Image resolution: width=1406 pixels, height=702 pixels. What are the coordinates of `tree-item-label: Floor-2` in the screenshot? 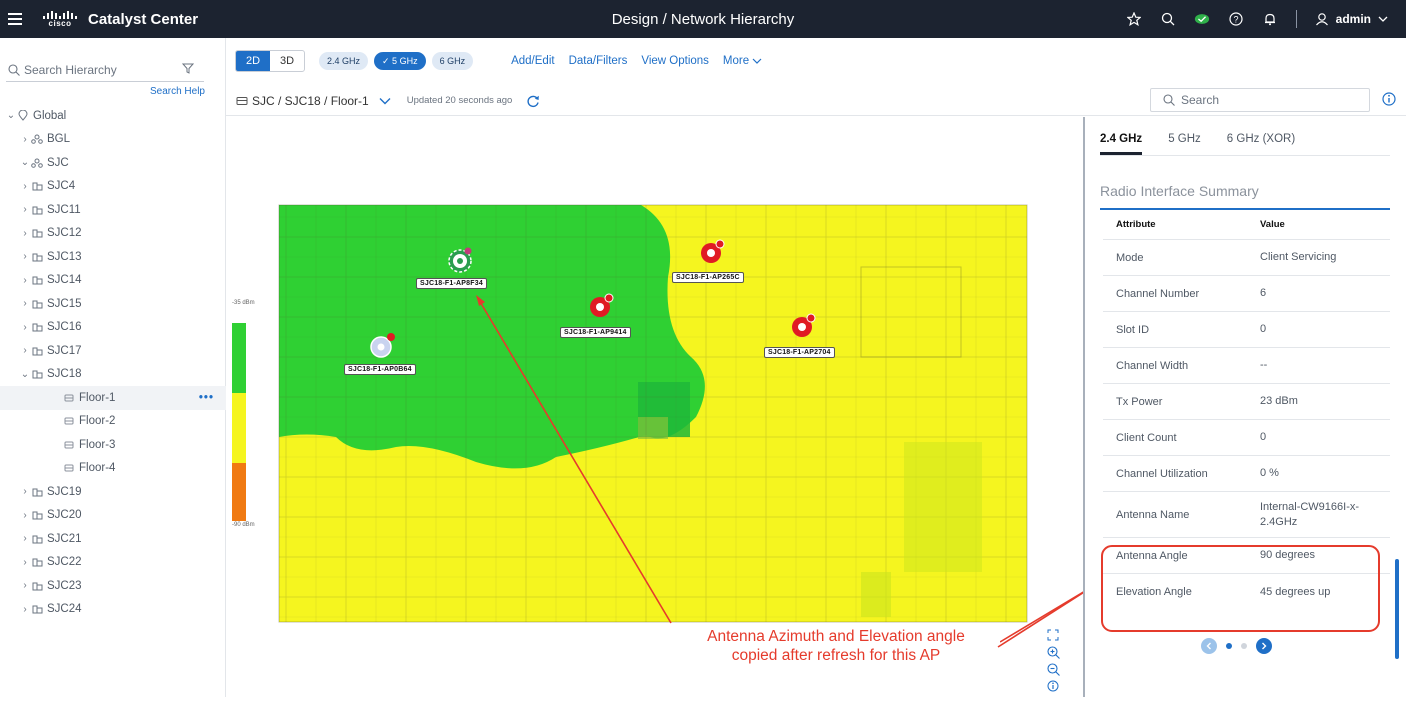 It's located at (97, 421).